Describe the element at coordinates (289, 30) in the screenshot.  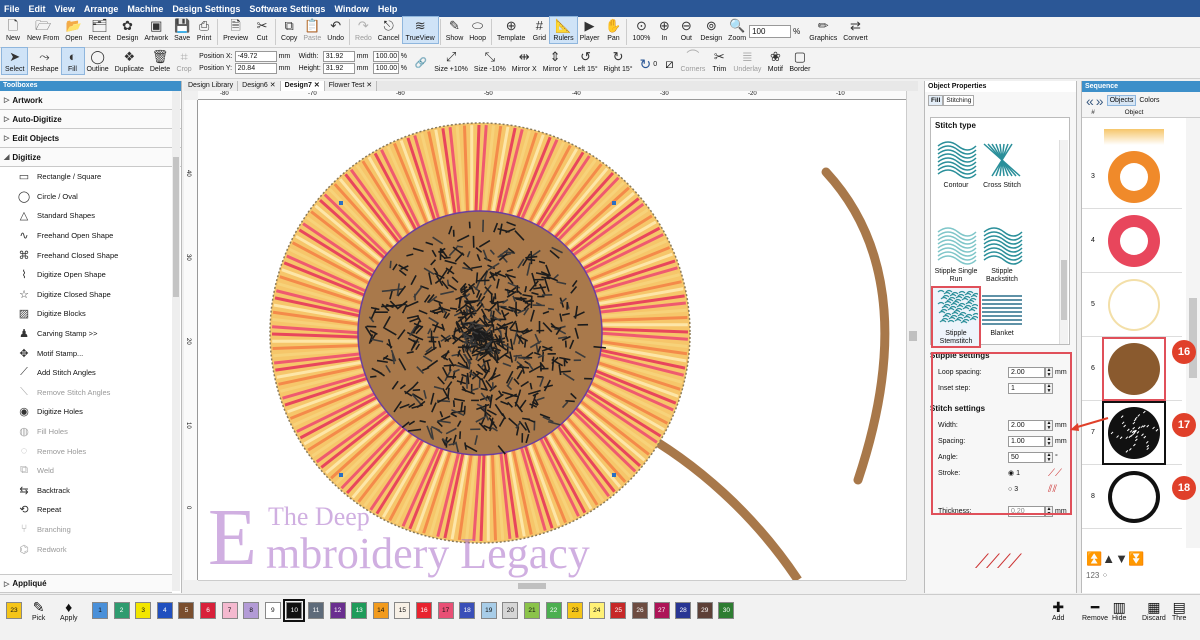
I see `copy-button: ⧉ Copy` at that location.